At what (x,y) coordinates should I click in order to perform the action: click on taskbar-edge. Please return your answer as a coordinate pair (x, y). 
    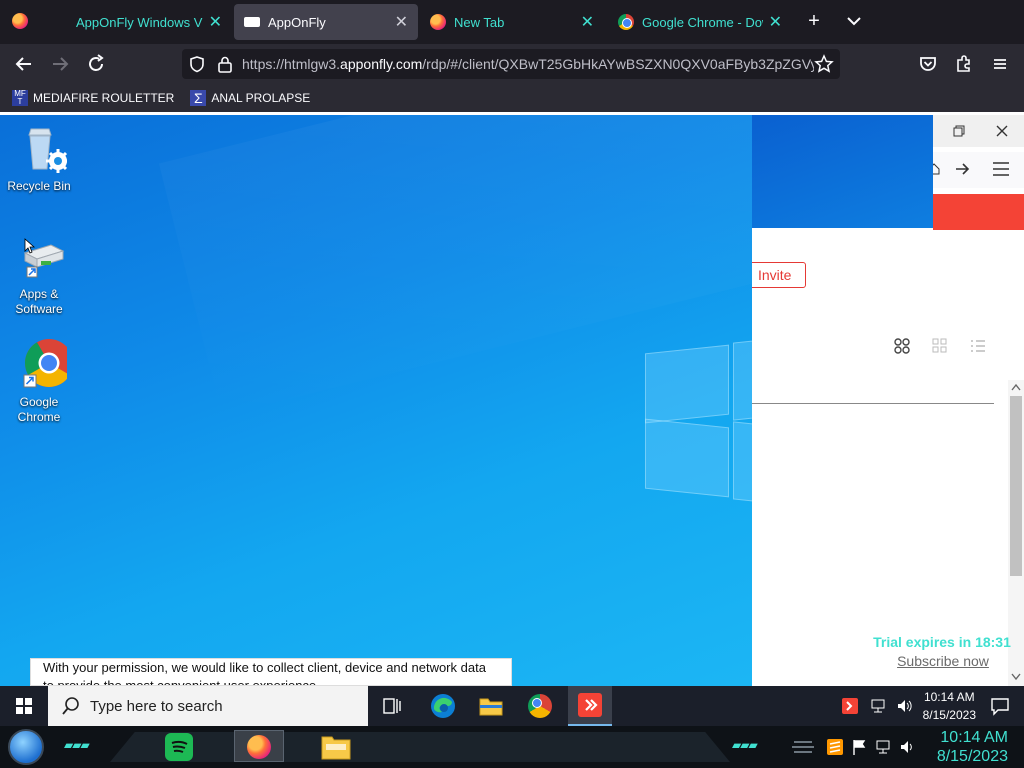
    Looking at the image, I should click on (443, 706).